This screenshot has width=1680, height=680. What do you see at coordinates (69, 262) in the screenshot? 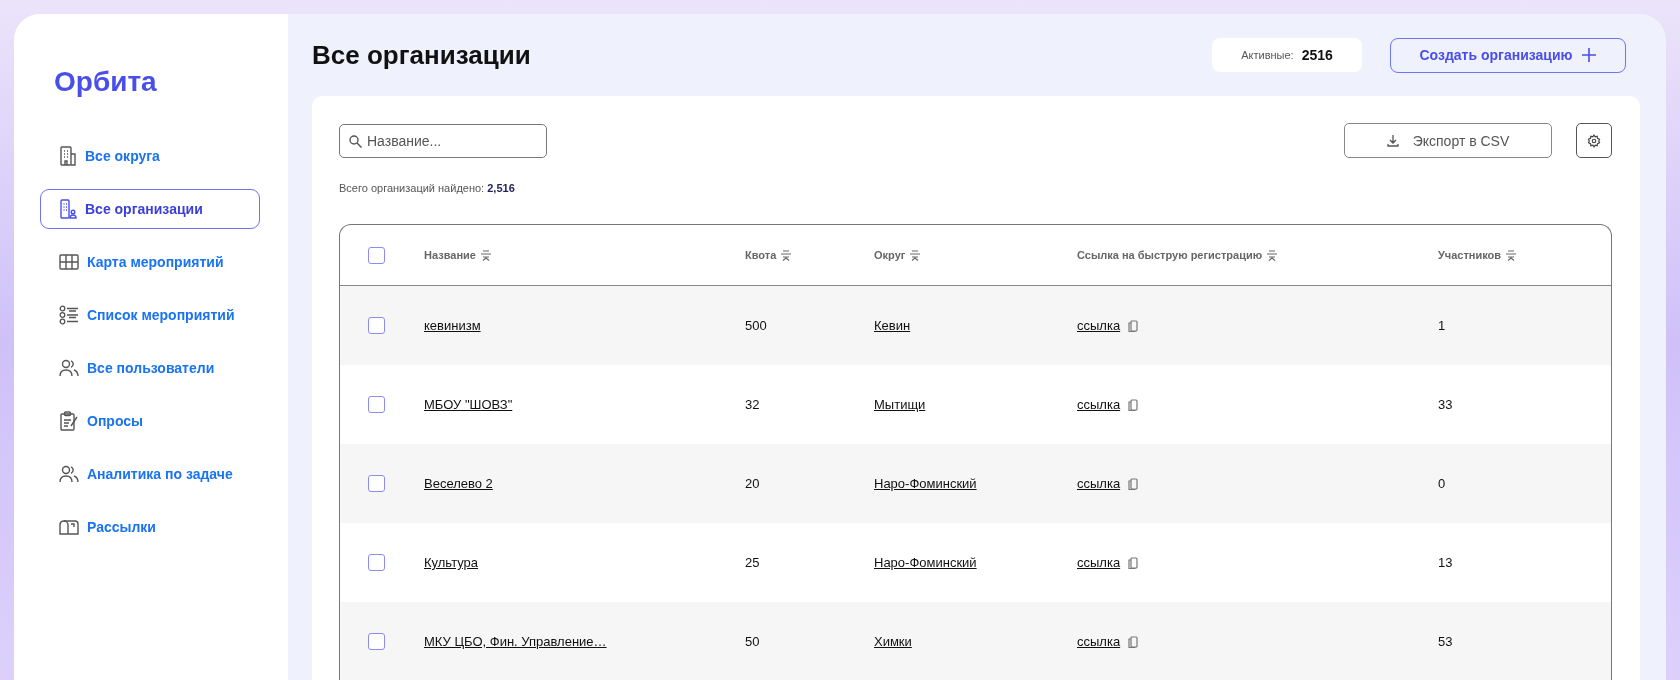
I see `map-icon` at bounding box center [69, 262].